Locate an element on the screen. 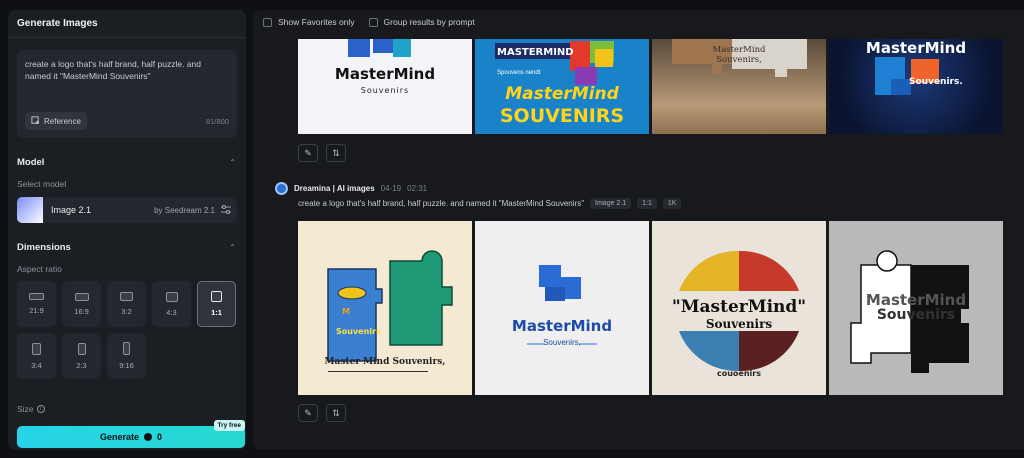  size-text: Size is located at coordinates (25, 409).